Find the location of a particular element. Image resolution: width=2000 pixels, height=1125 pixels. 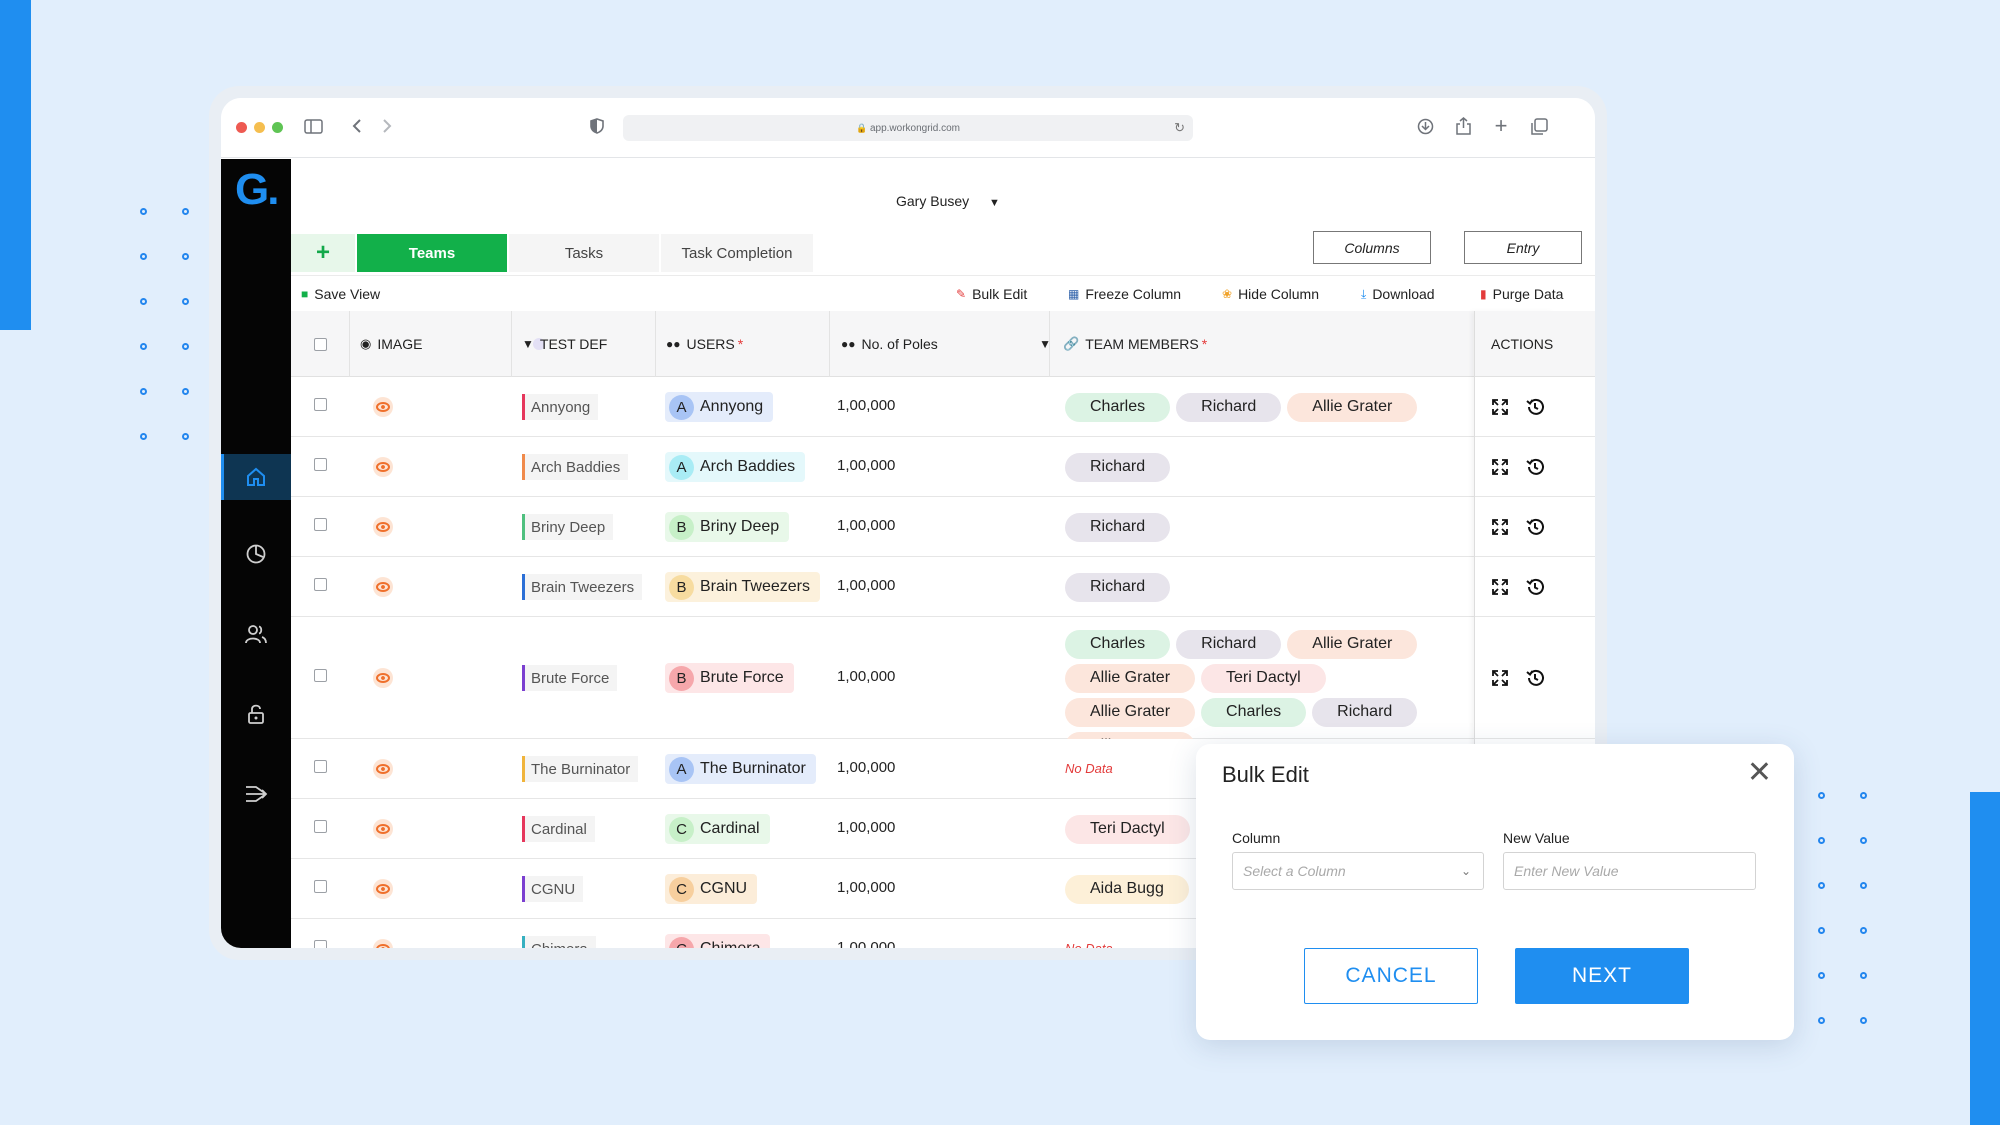

sidebar-item-reports is located at coordinates (256, 554).